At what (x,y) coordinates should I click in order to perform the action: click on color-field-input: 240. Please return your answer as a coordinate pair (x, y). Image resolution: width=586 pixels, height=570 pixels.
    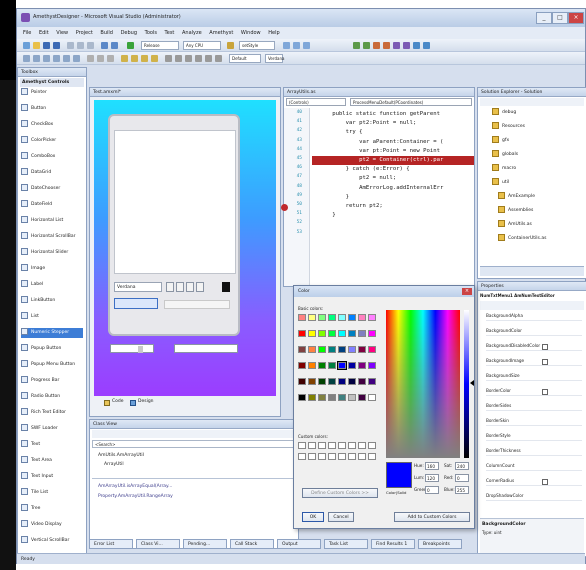
    Looking at the image, I should click on (462, 466).